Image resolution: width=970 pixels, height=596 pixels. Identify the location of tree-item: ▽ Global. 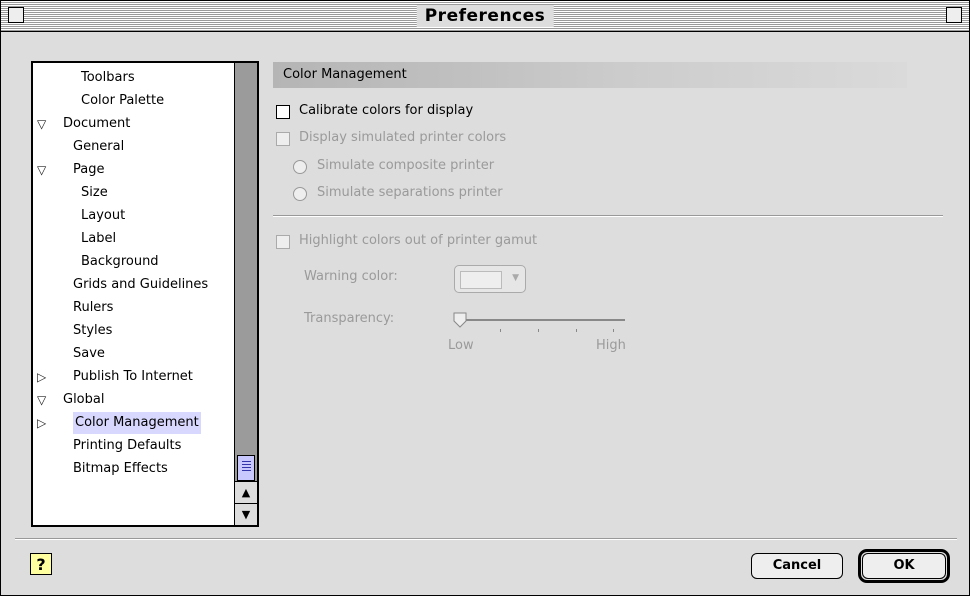
(133, 400).